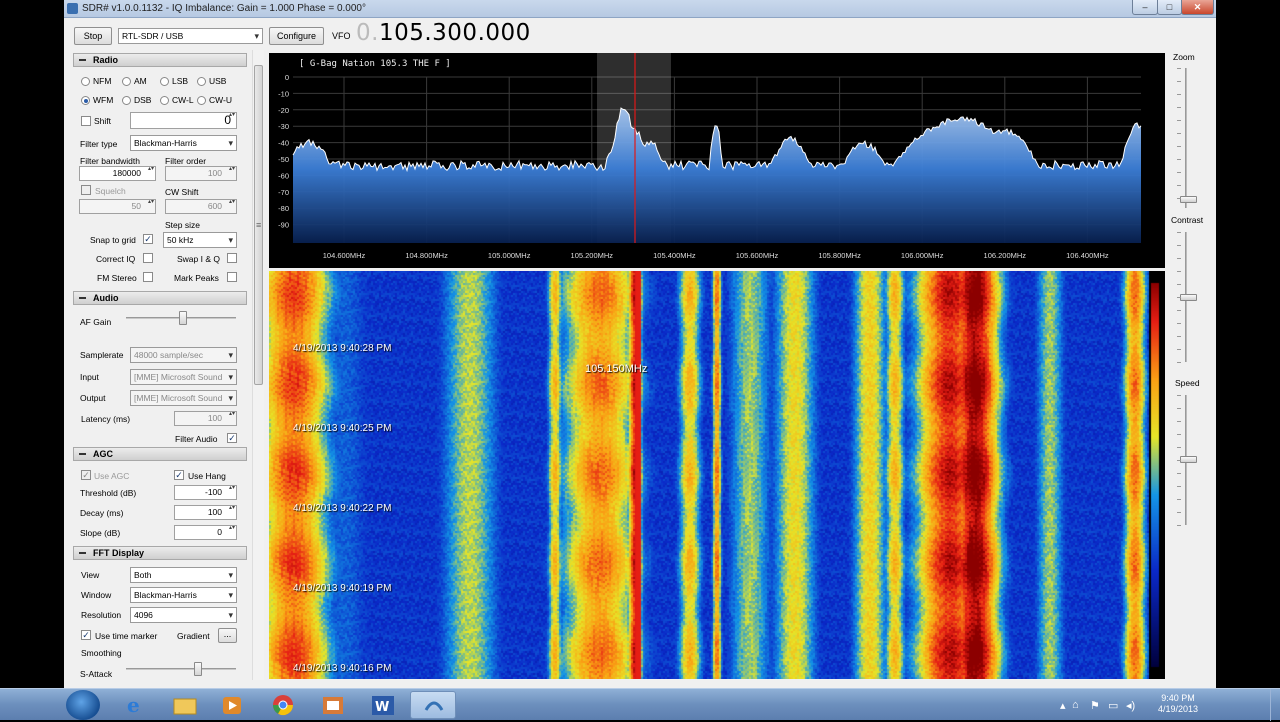 The image size is (1280, 722). What do you see at coordinates (296, 36) in the screenshot?
I see `configure-button: Configure` at bounding box center [296, 36].